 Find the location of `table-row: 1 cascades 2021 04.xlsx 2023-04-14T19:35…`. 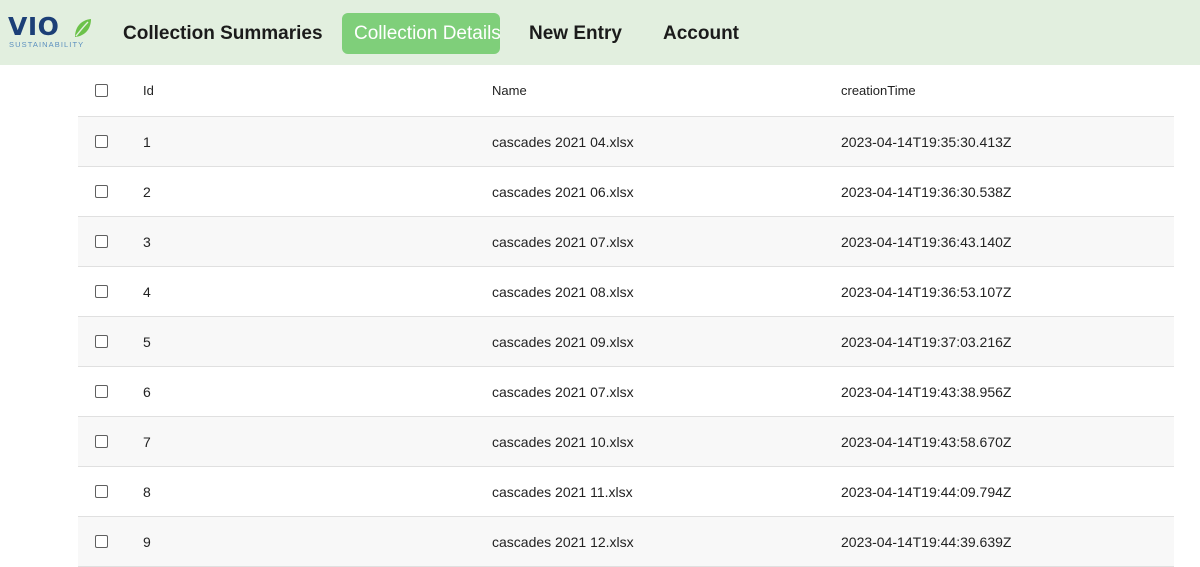

table-row: 1 cascades 2021 04.xlsx 2023-04-14T19:35… is located at coordinates (626, 142).